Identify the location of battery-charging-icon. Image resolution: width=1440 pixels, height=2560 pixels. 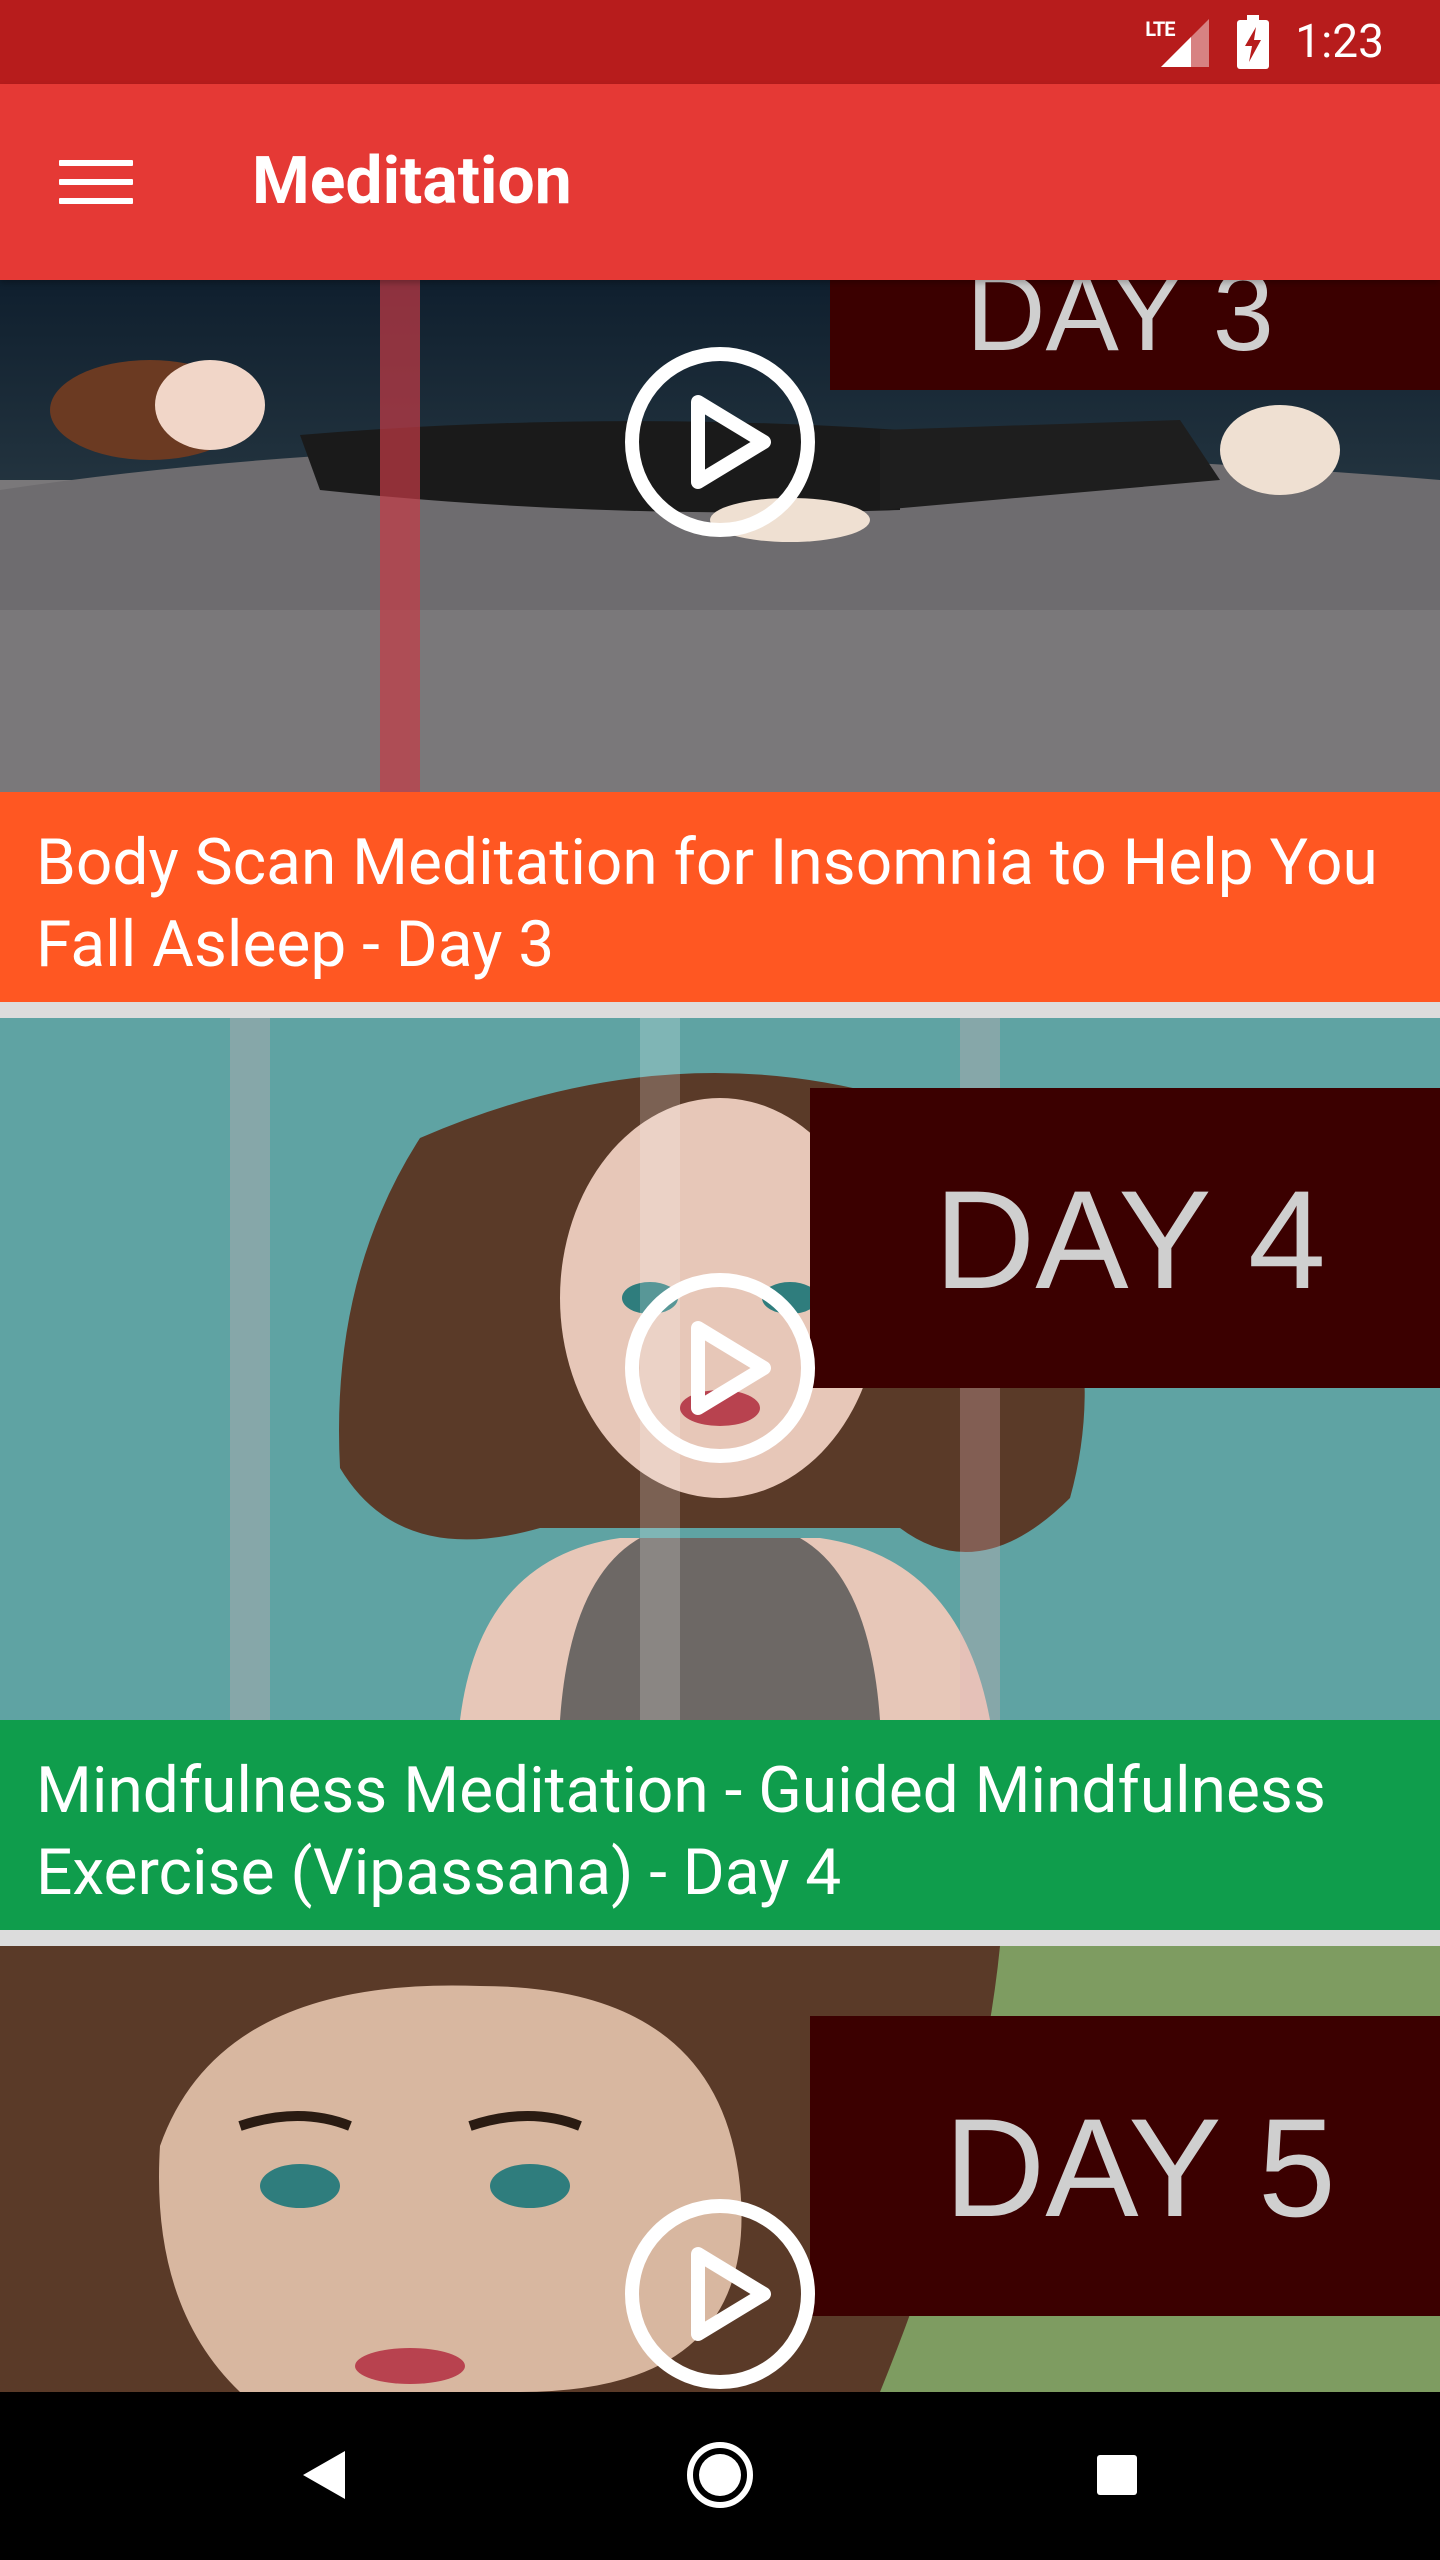
(1253, 42).